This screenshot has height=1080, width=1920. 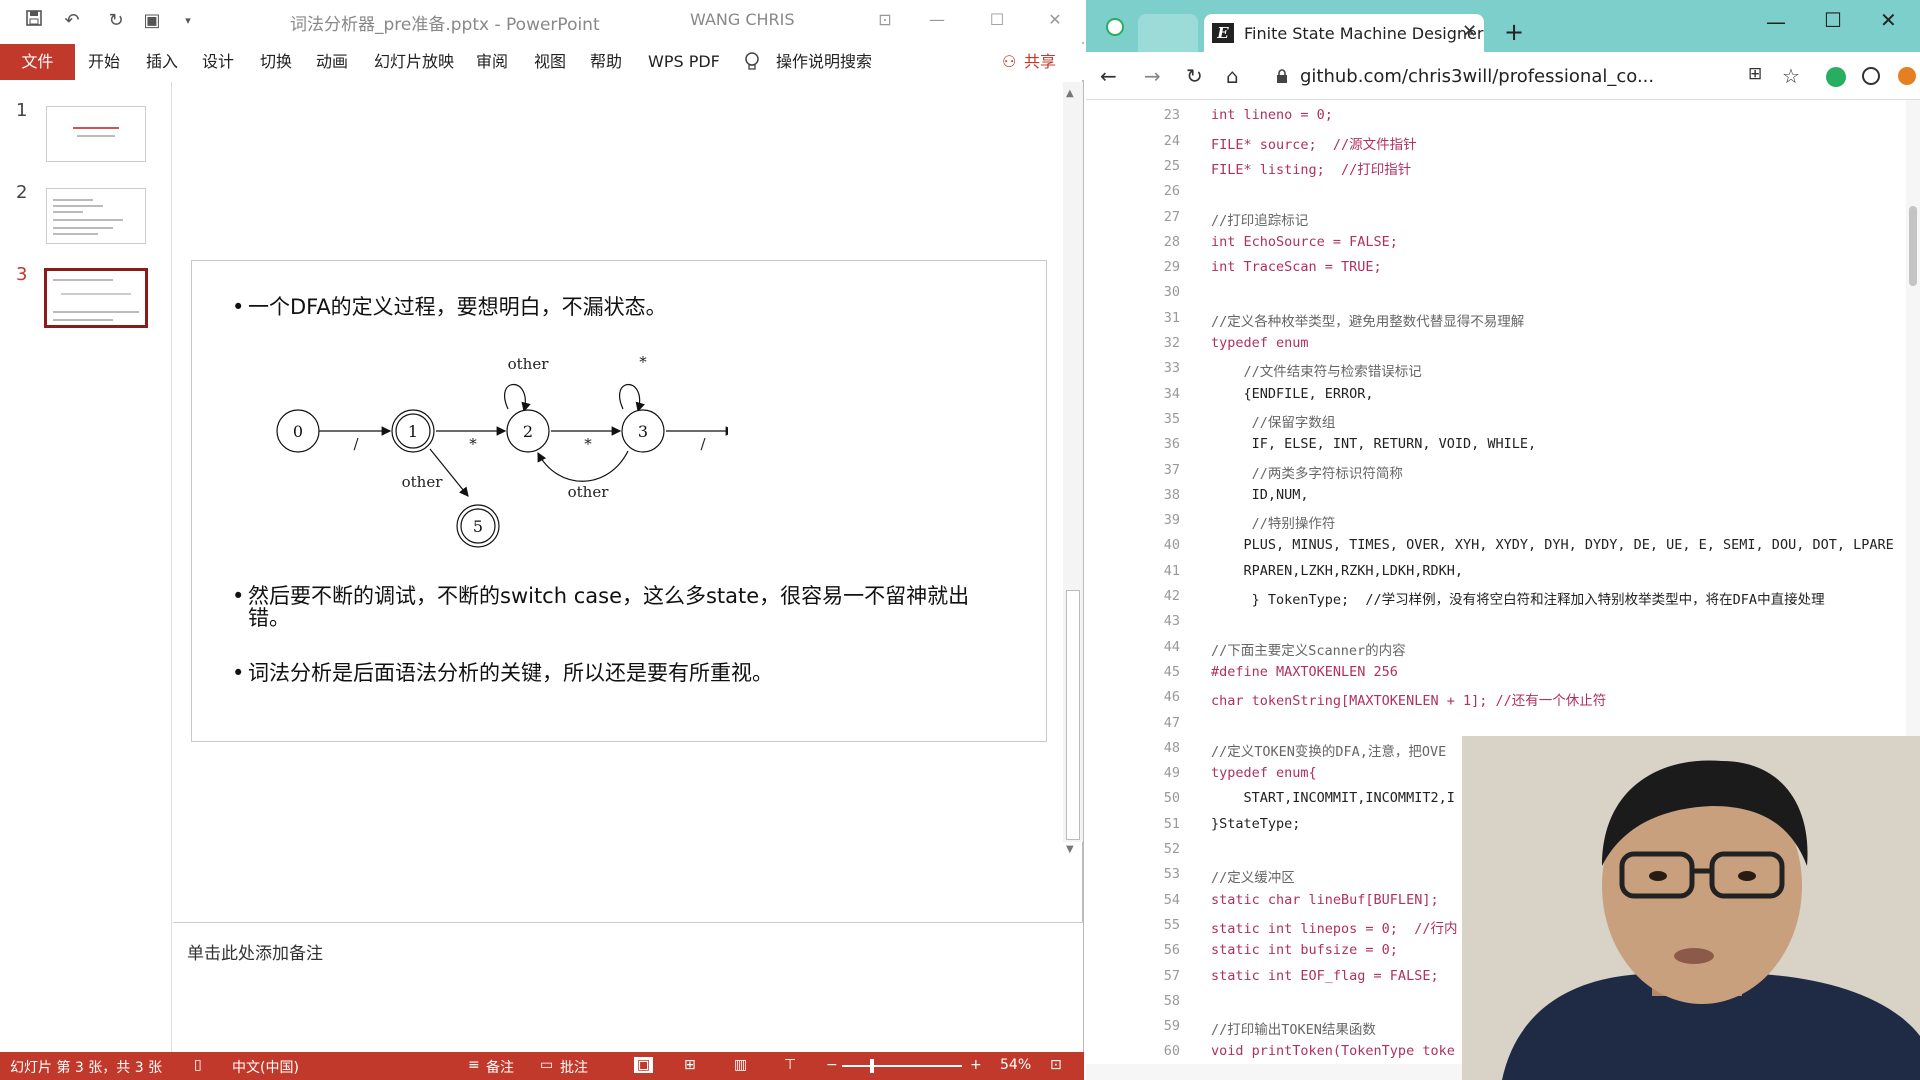 I want to click on scroll-thumb, so click(x=1073, y=715).